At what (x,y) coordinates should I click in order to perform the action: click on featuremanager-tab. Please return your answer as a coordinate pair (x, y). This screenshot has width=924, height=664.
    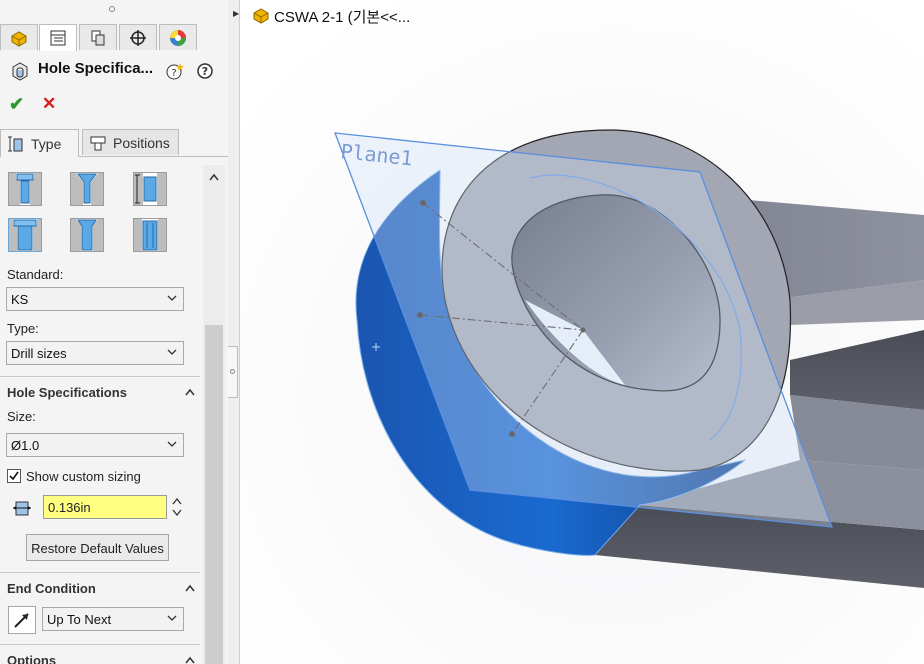
    Looking at the image, I should click on (19, 37).